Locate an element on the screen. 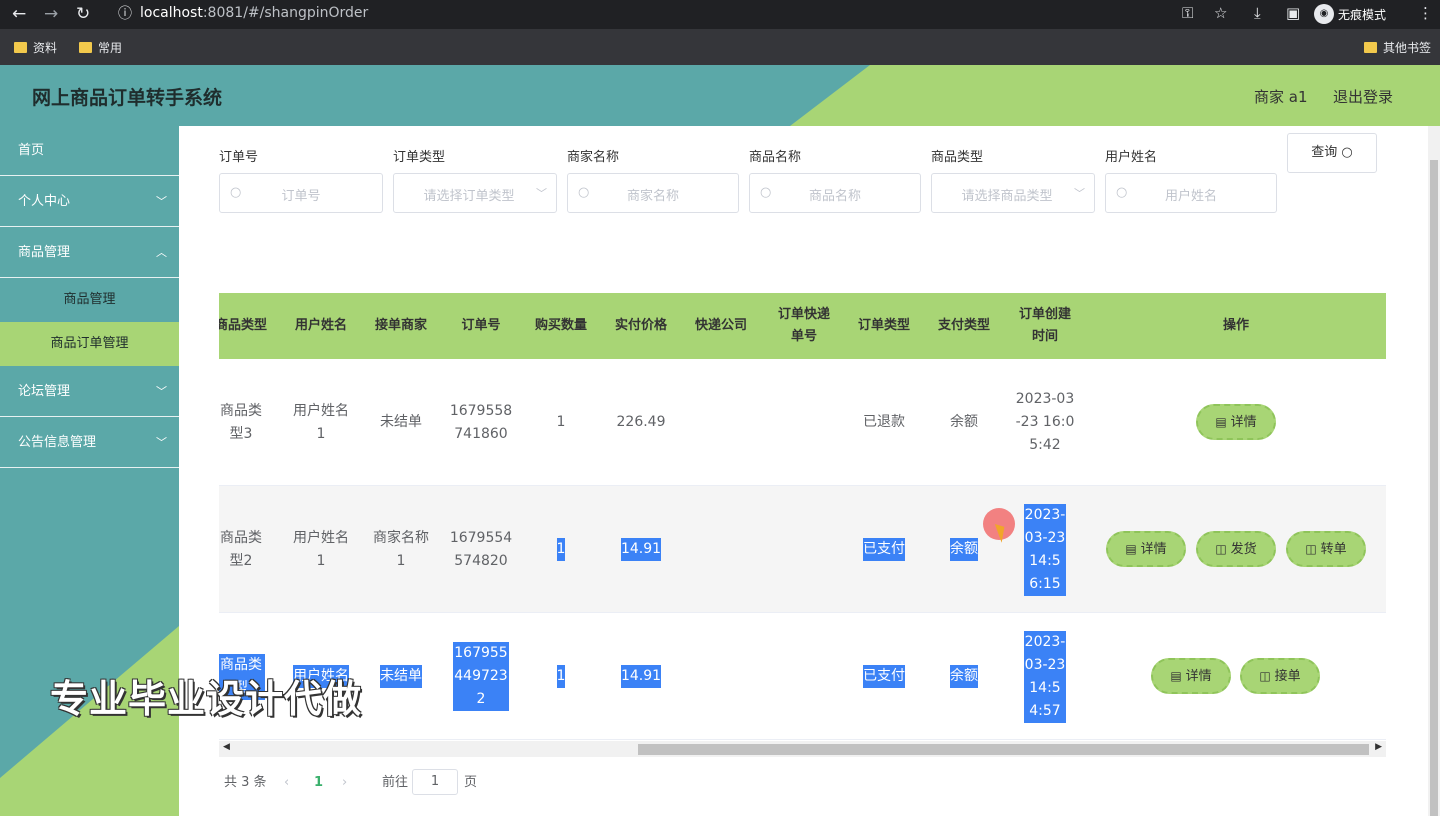  total-count: 共 3 条 is located at coordinates (245, 782).